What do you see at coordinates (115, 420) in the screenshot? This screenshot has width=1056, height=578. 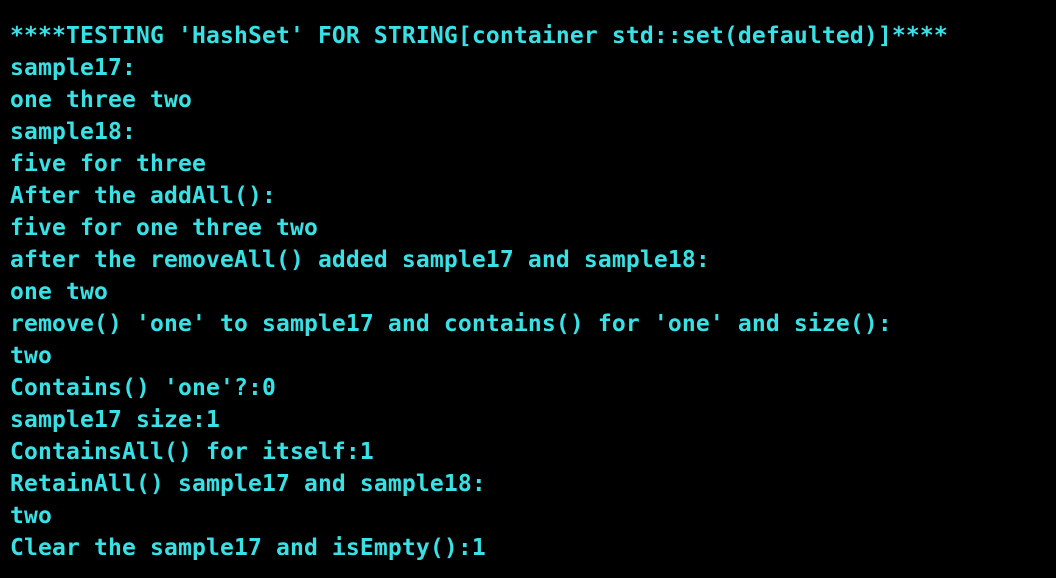 I see `terminal-line: sample17 size:1` at bounding box center [115, 420].